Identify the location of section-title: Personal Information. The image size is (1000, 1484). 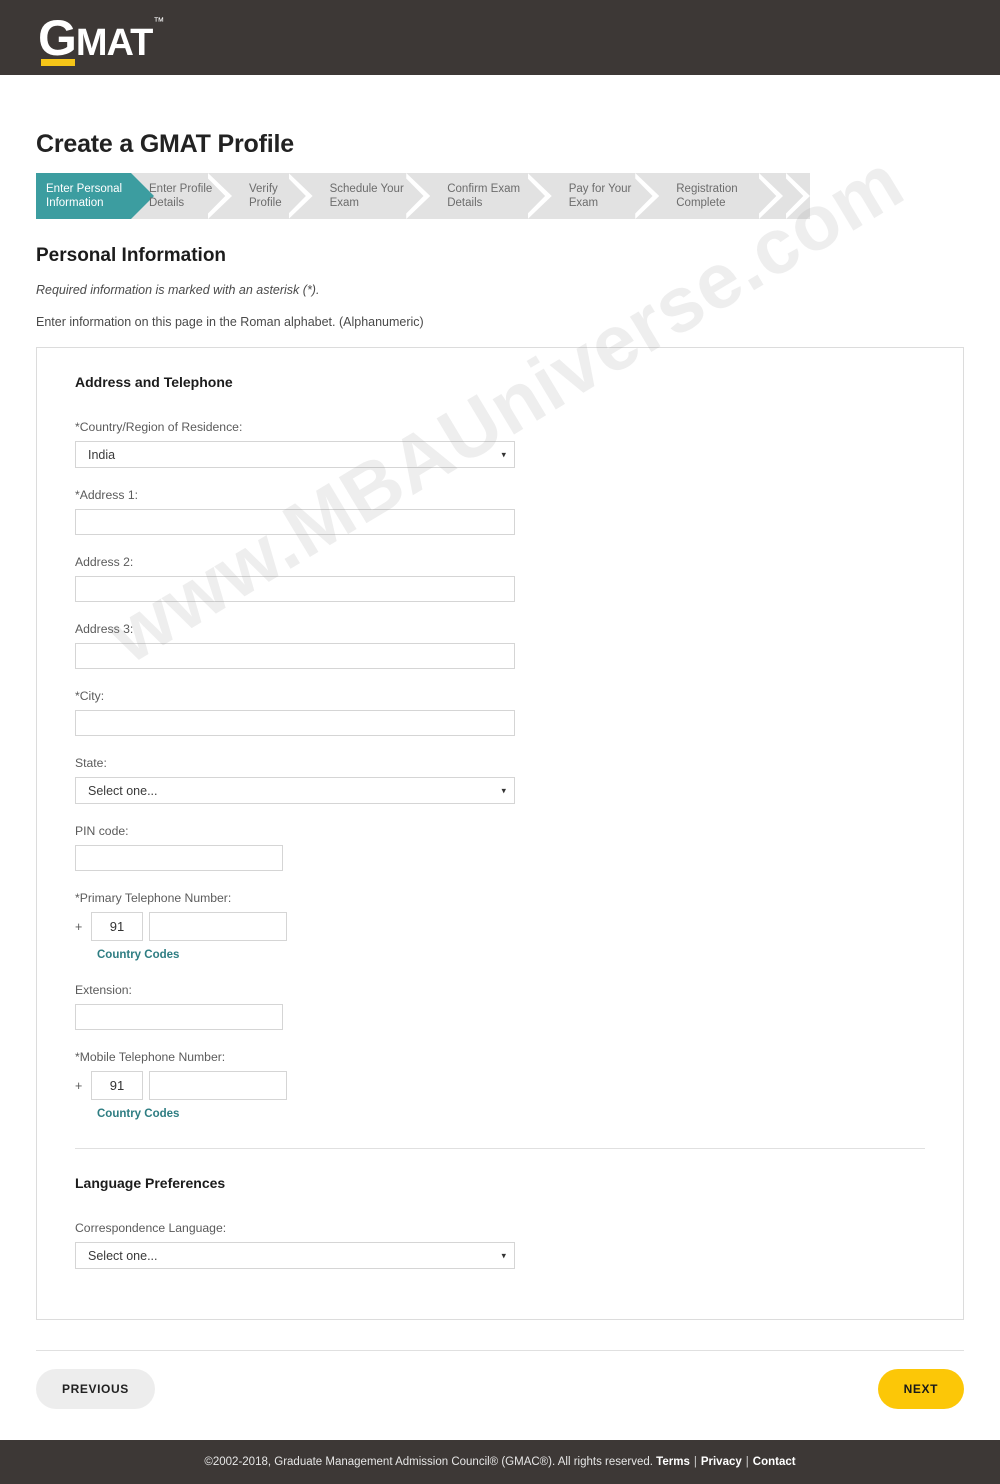
(131, 255).